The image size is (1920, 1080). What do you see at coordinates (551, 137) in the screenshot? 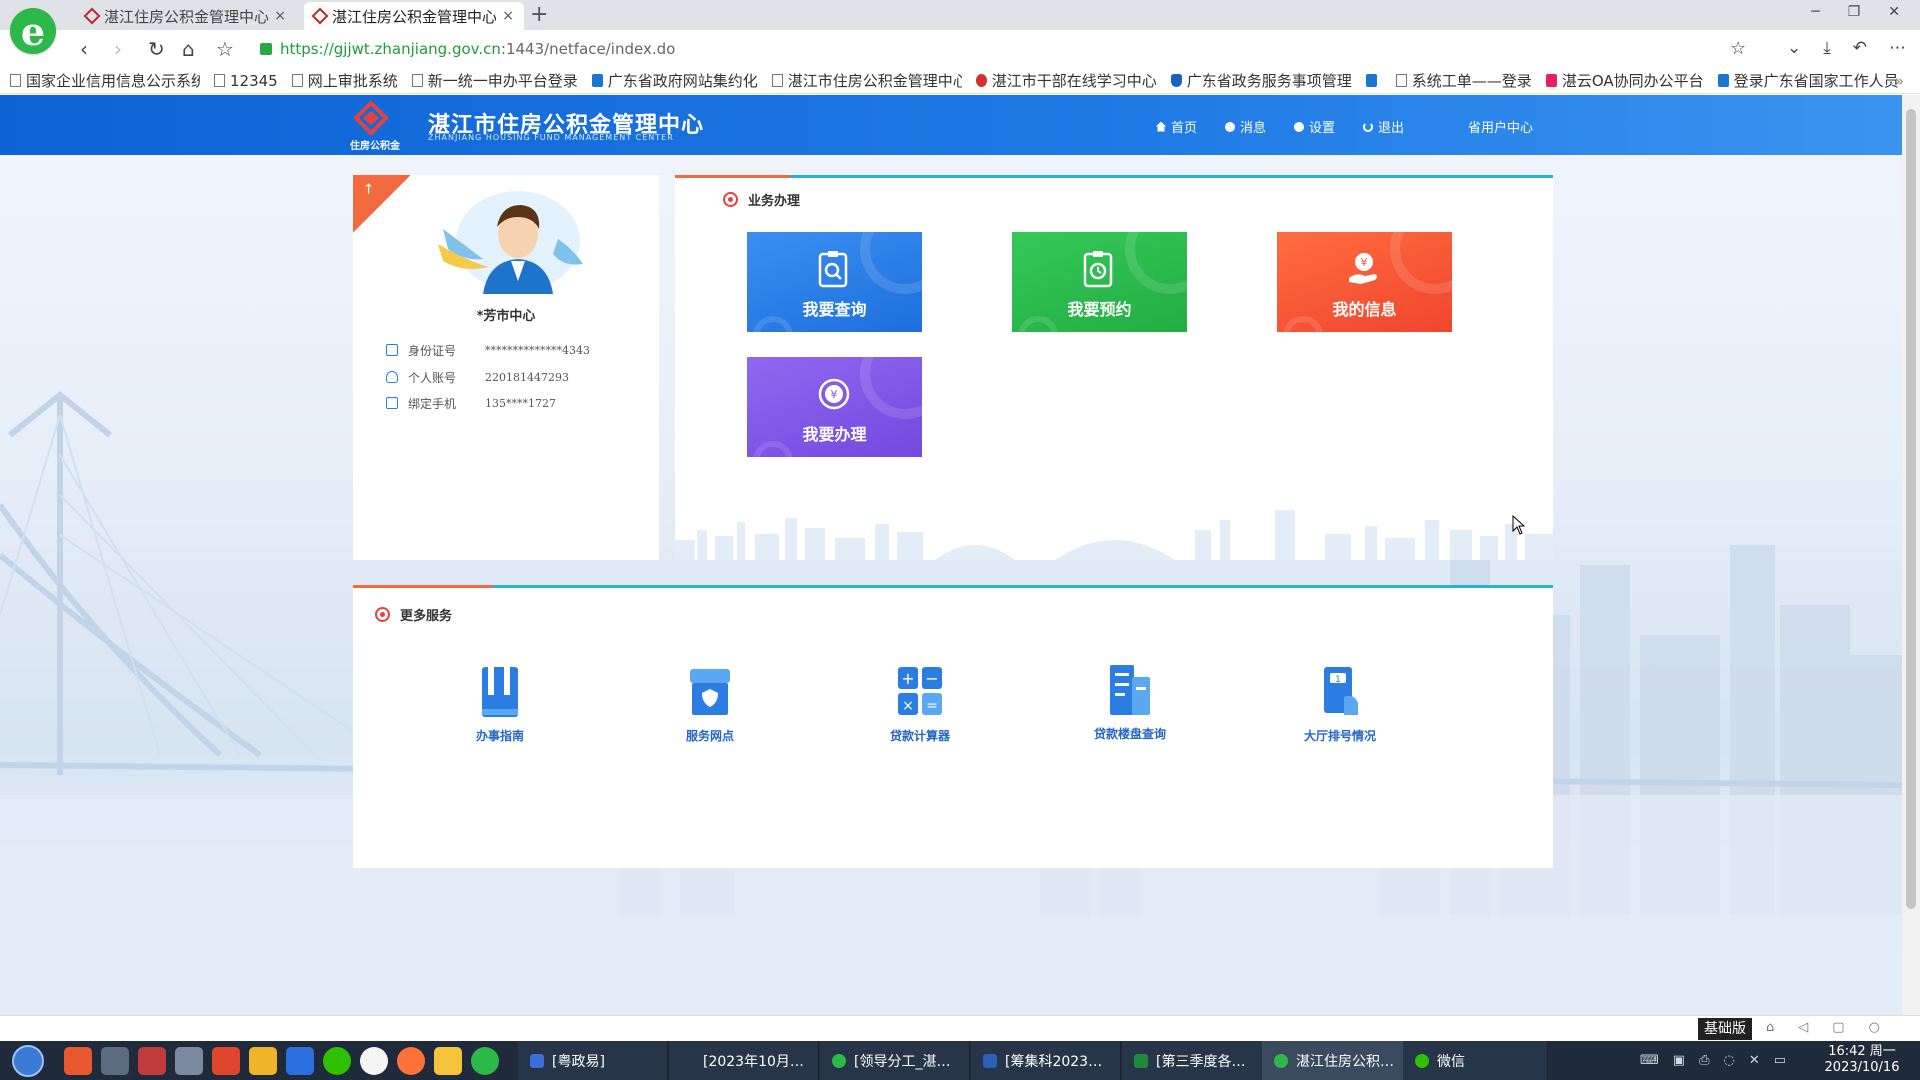
I see `site-subtitle: ZHANJIANG HOUSING FUND MANAGEMENT CENTER` at bounding box center [551, 137].